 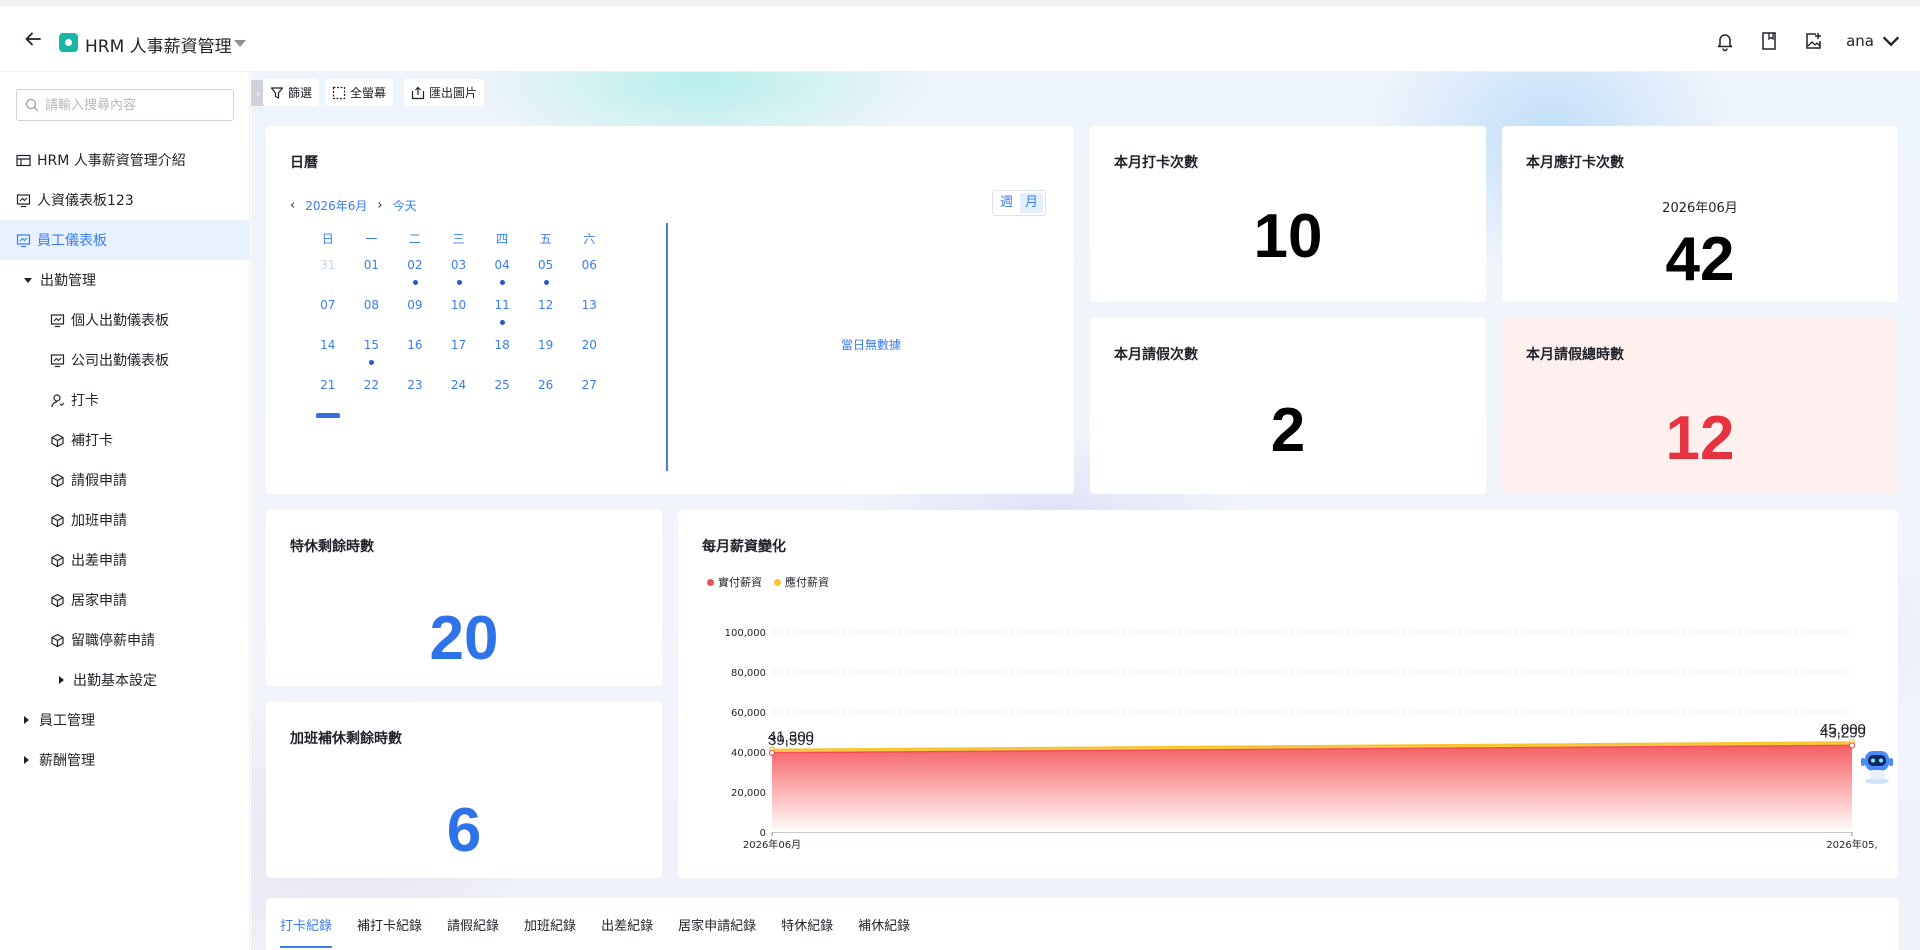 What do you see at coordinates (550, 924) in the screenshot?
I see `tab-overtime-records: 加班紀錄` at bounding box center [550, 924].